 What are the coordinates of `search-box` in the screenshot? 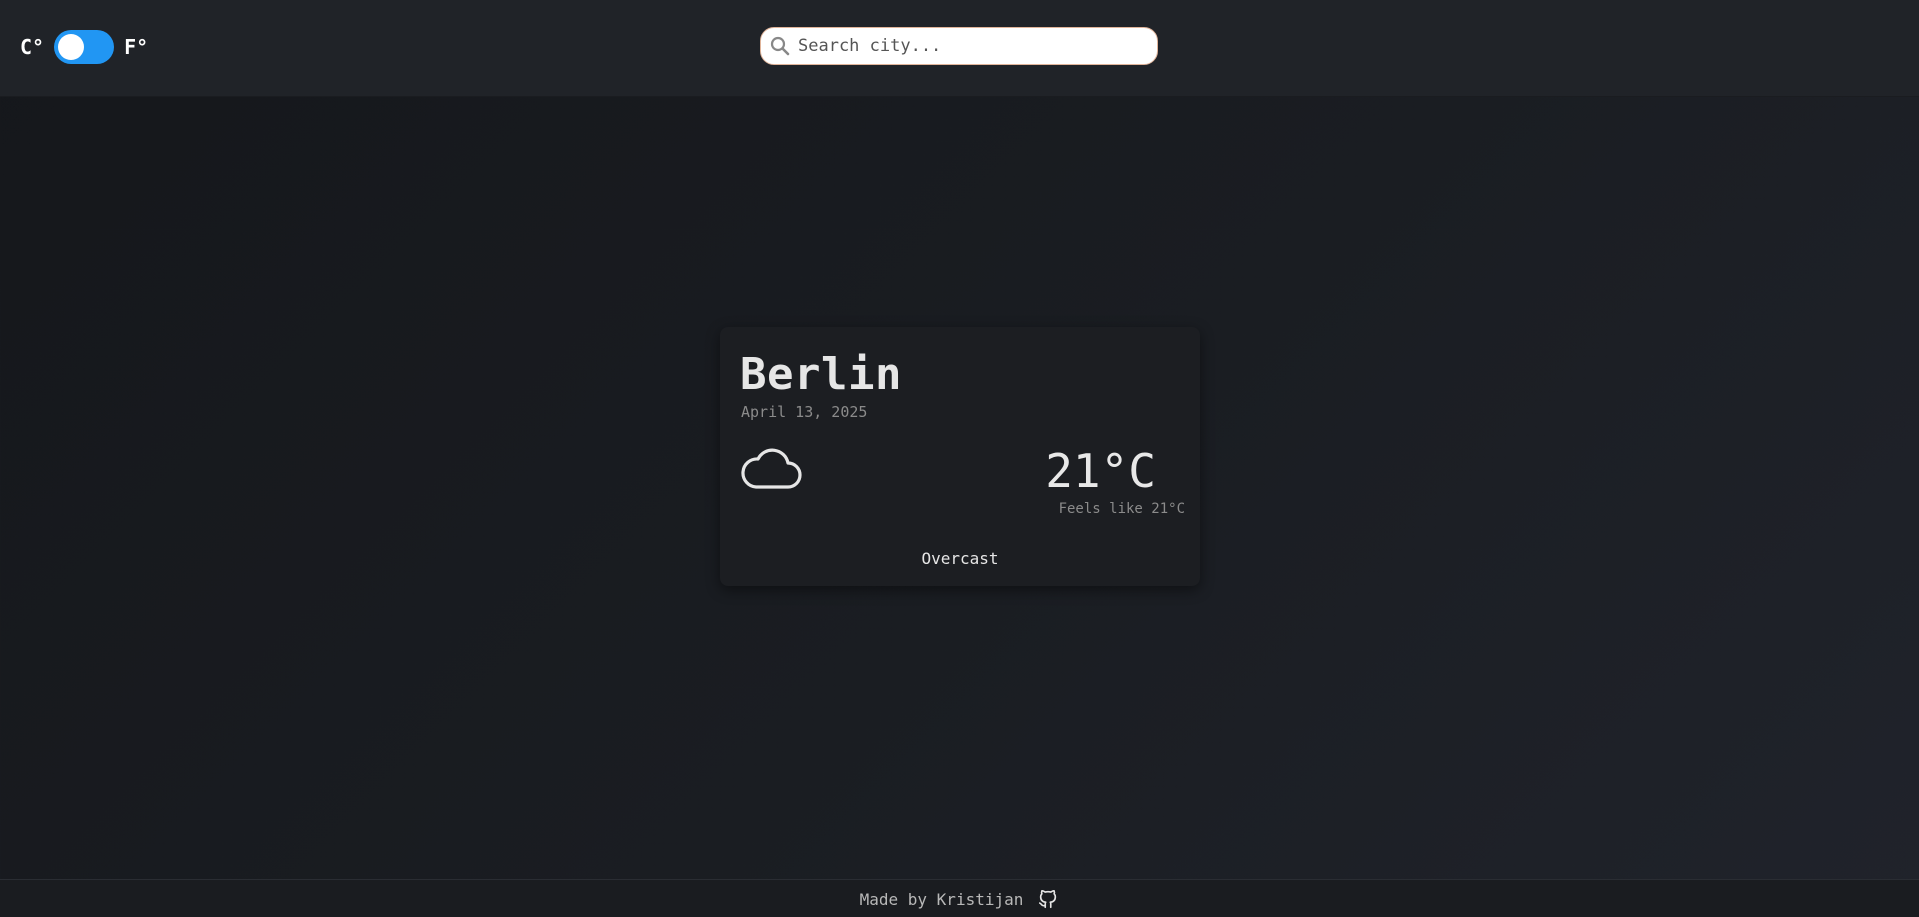 It's located at (959, 46).